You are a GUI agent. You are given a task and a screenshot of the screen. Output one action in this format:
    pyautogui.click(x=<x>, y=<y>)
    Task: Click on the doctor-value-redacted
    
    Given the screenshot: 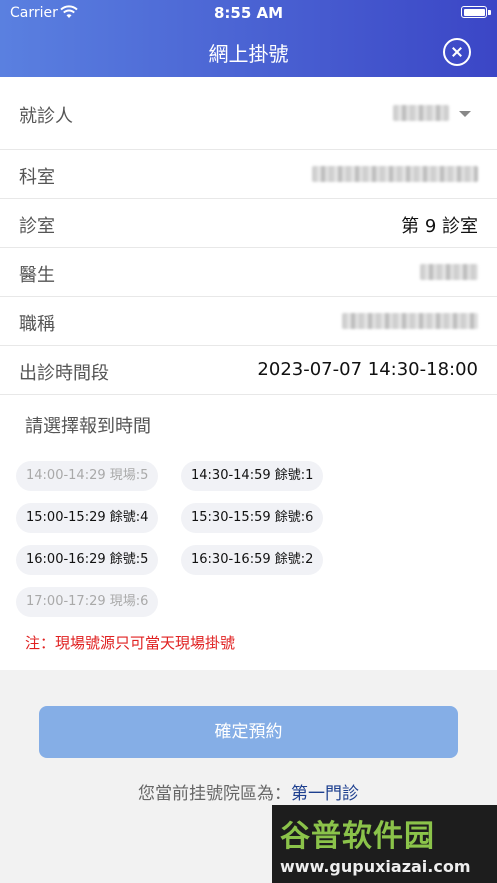 What is the action you would take?
    pyautogui.click(x=449, y=274)
    